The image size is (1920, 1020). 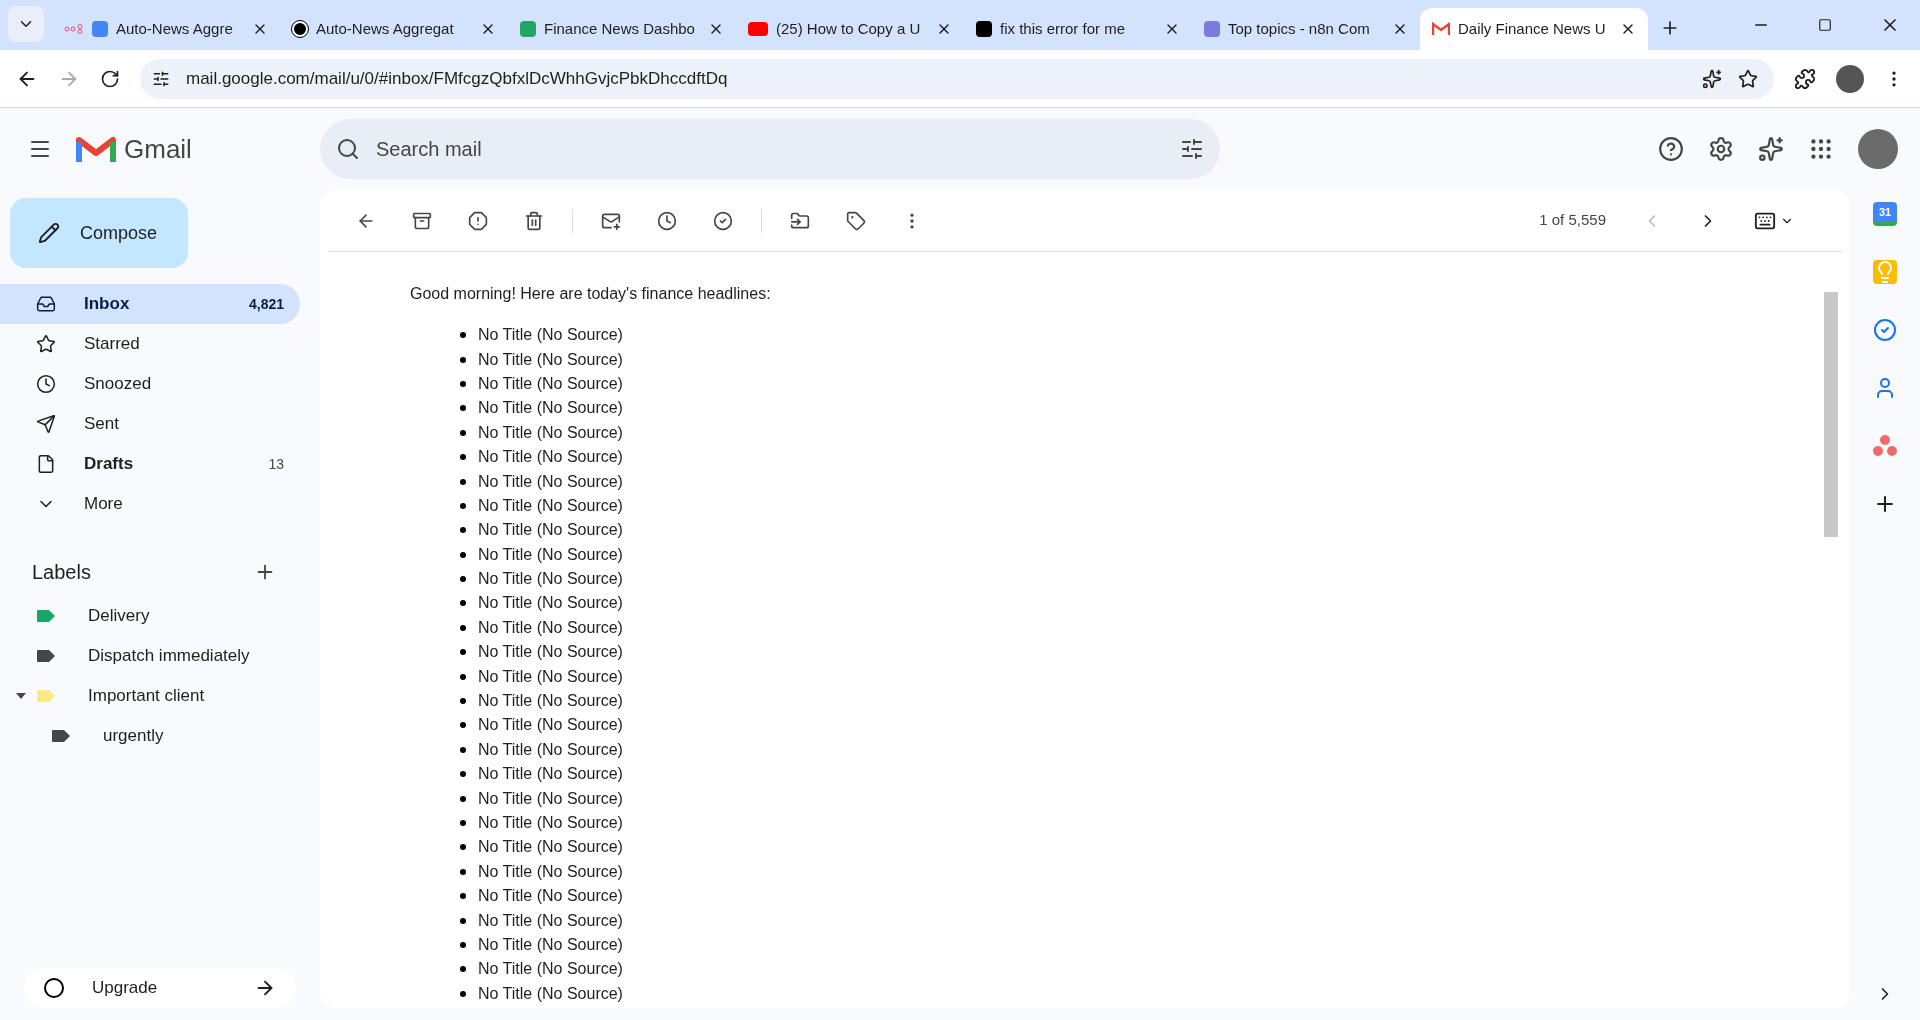 I want to click on label-name: Important client, so click(x=146, y=696).